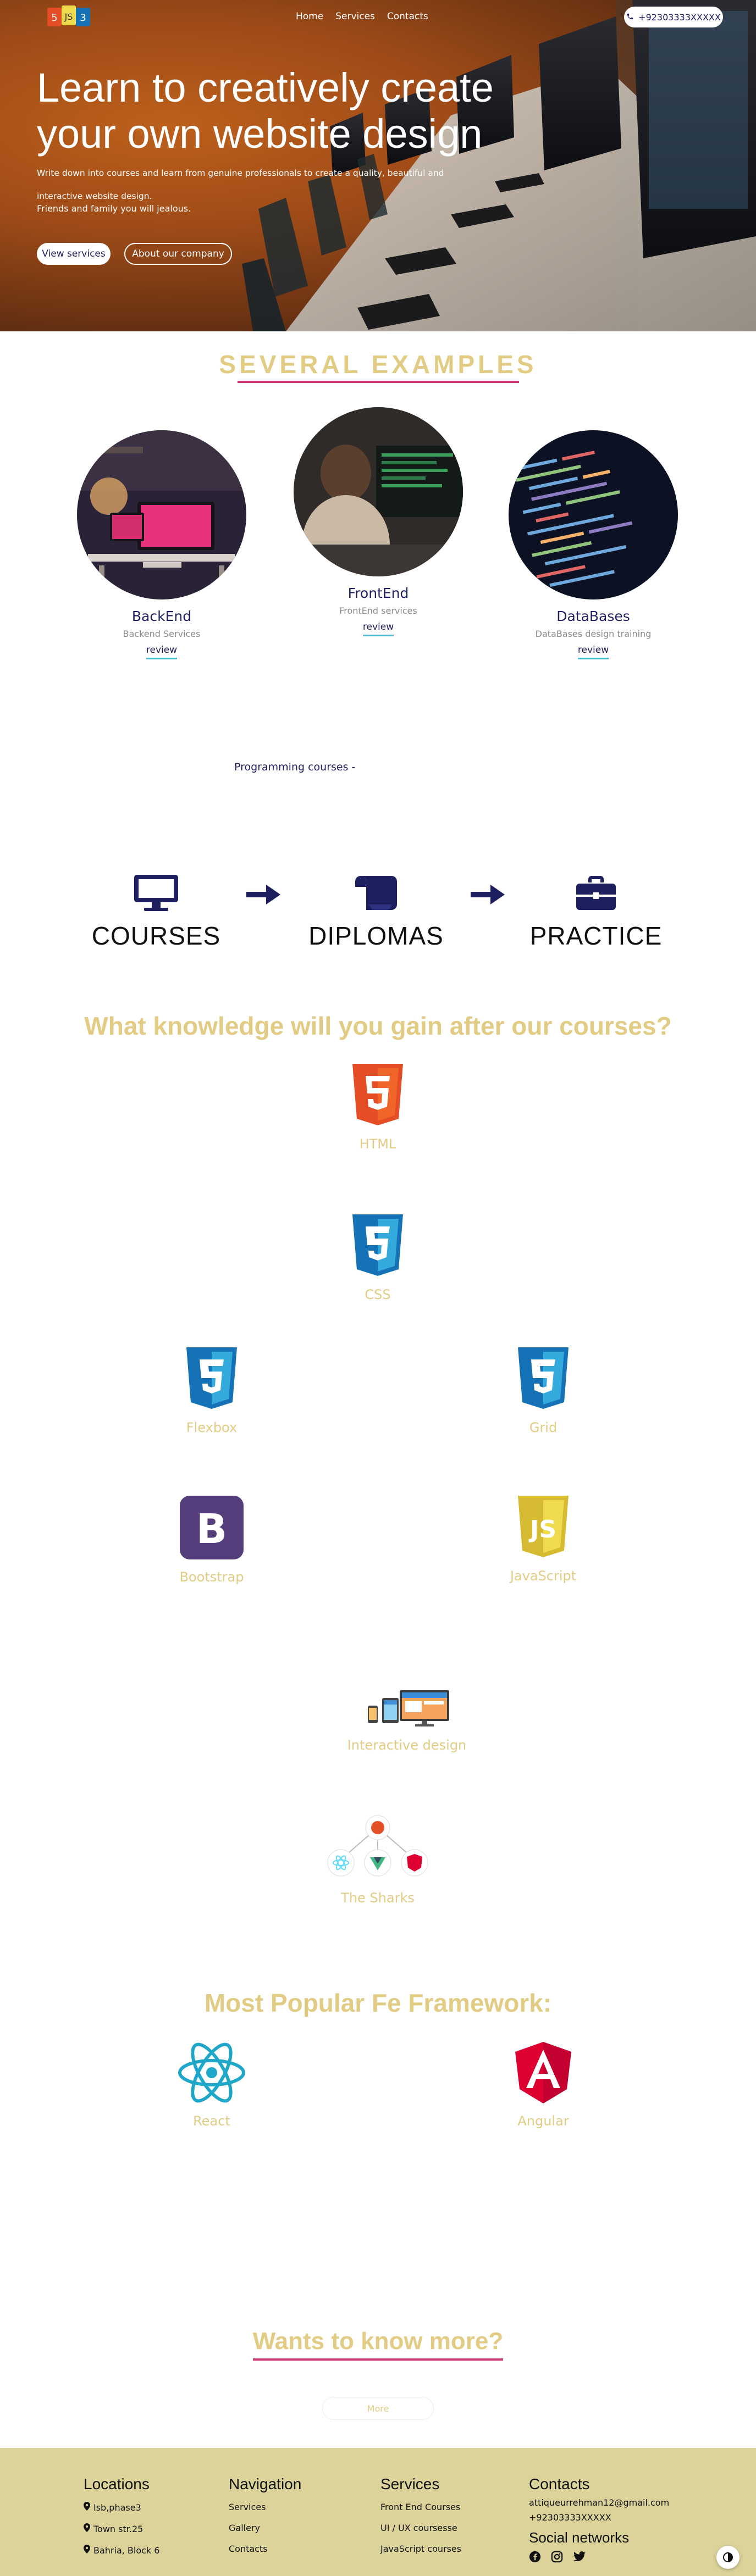 Image resolution: width=756 pixels, height=2576 pixels. Describe the element at coordinates (378, 1898) in the screenshot. I see `tech-name: The Sharks` at that location.